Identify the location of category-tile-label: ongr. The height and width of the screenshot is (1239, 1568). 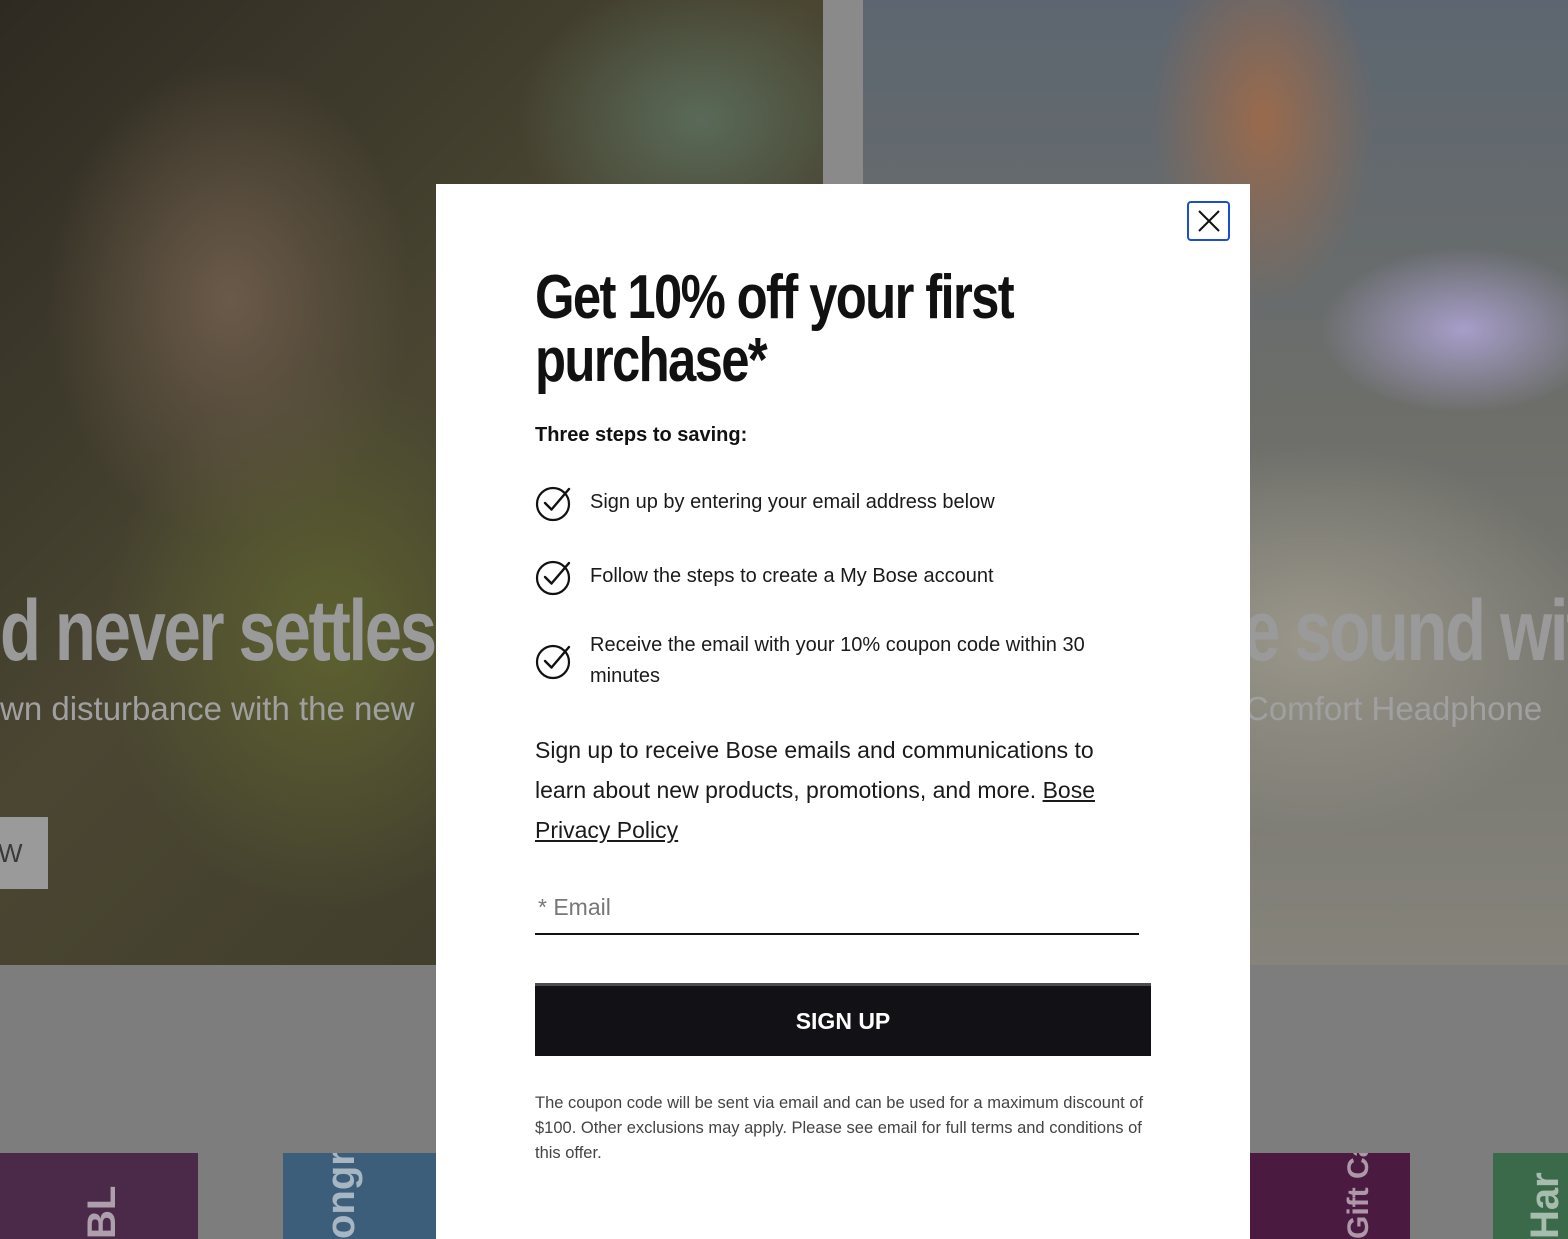
(341, 1196).